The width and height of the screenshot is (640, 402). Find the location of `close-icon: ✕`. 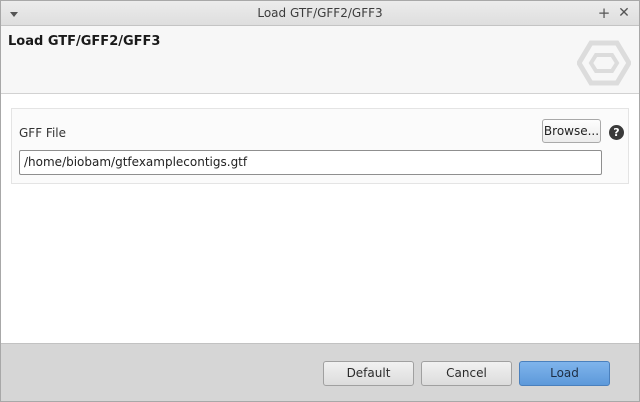

close-icon: ✕ is located at coordinates (624, 13).